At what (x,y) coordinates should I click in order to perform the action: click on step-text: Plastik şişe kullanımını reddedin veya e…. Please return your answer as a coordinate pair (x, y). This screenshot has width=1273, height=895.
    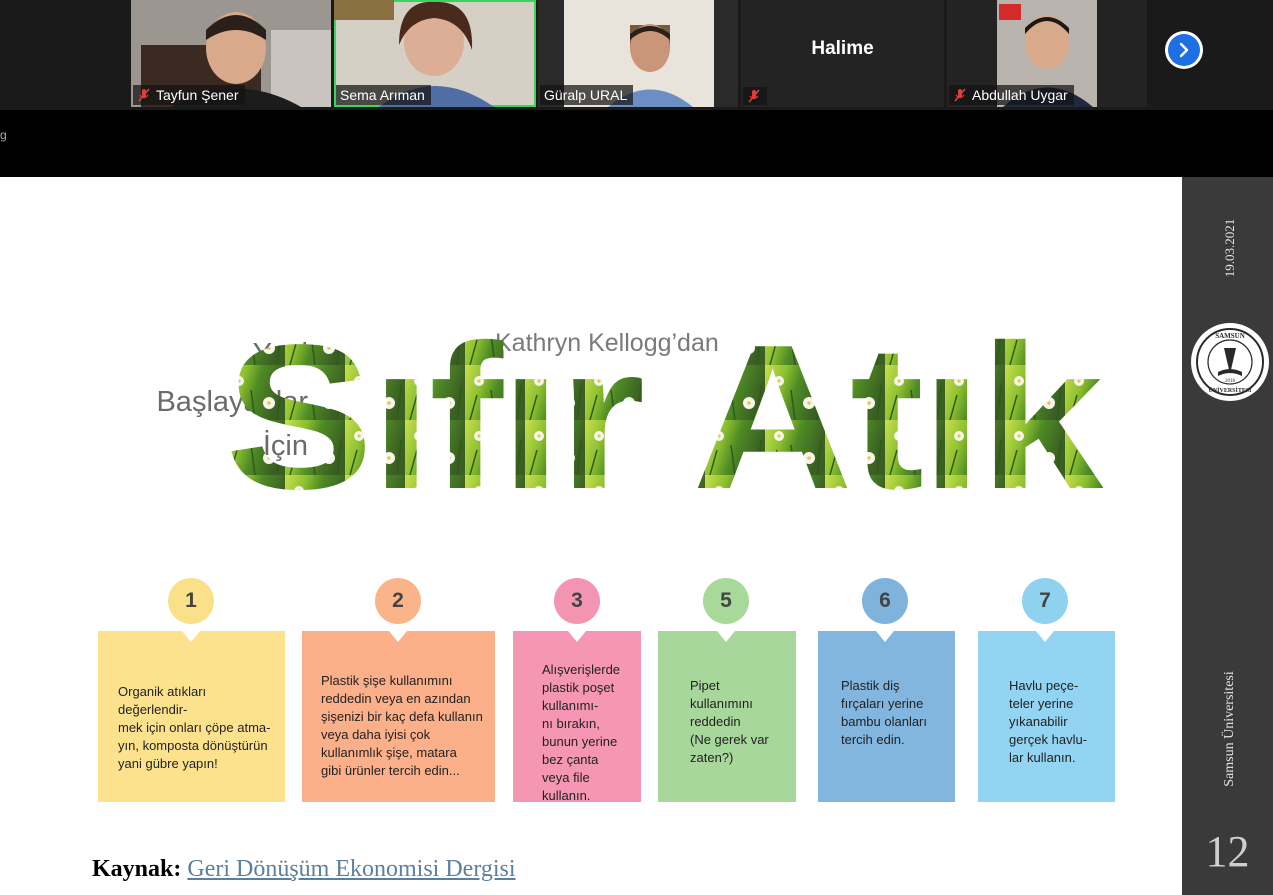
    Looking at the image, I should click on (402, 725).